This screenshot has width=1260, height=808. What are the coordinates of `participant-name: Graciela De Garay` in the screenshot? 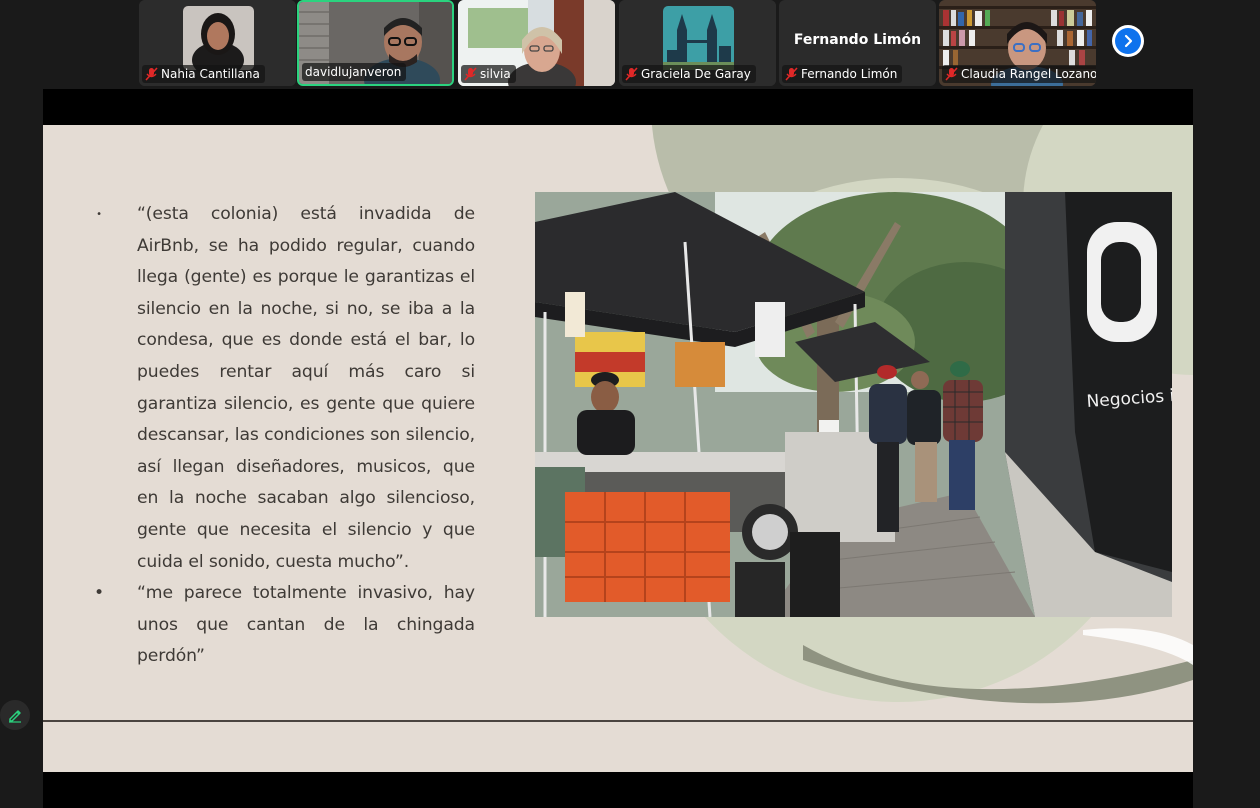 It's located at (696, 74).